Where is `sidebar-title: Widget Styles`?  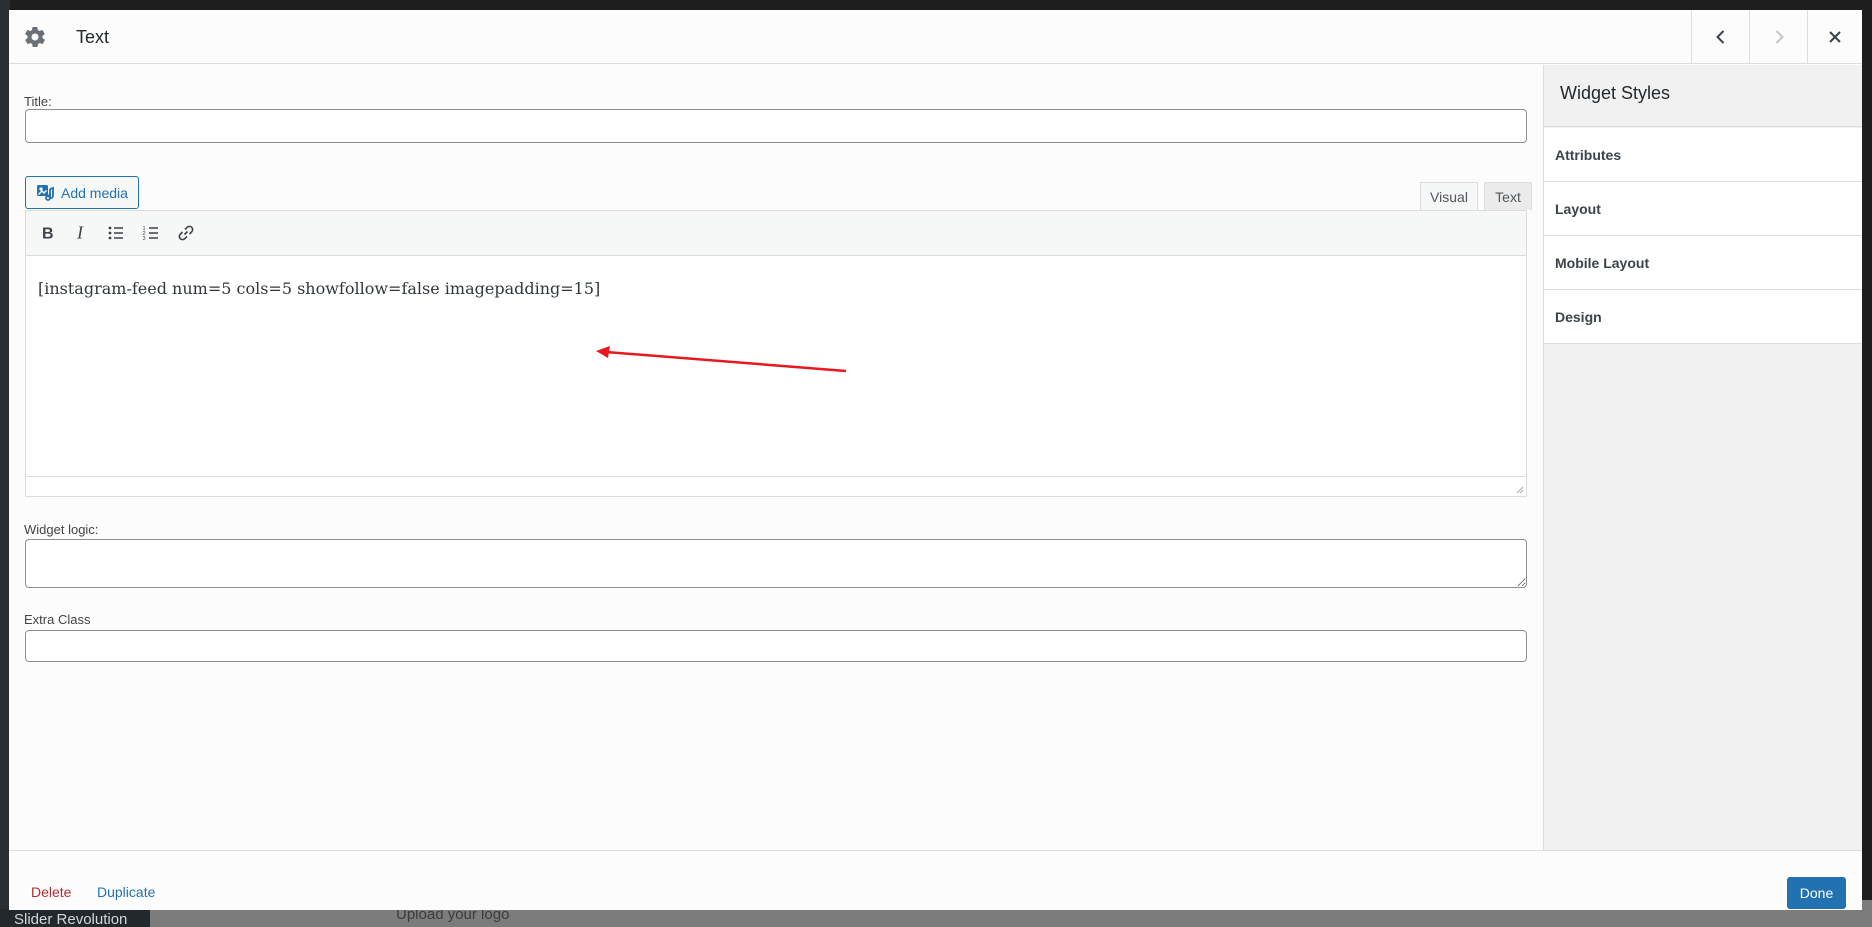 sidebar-title: Widget Styles is located at coordinates (1703, 96).